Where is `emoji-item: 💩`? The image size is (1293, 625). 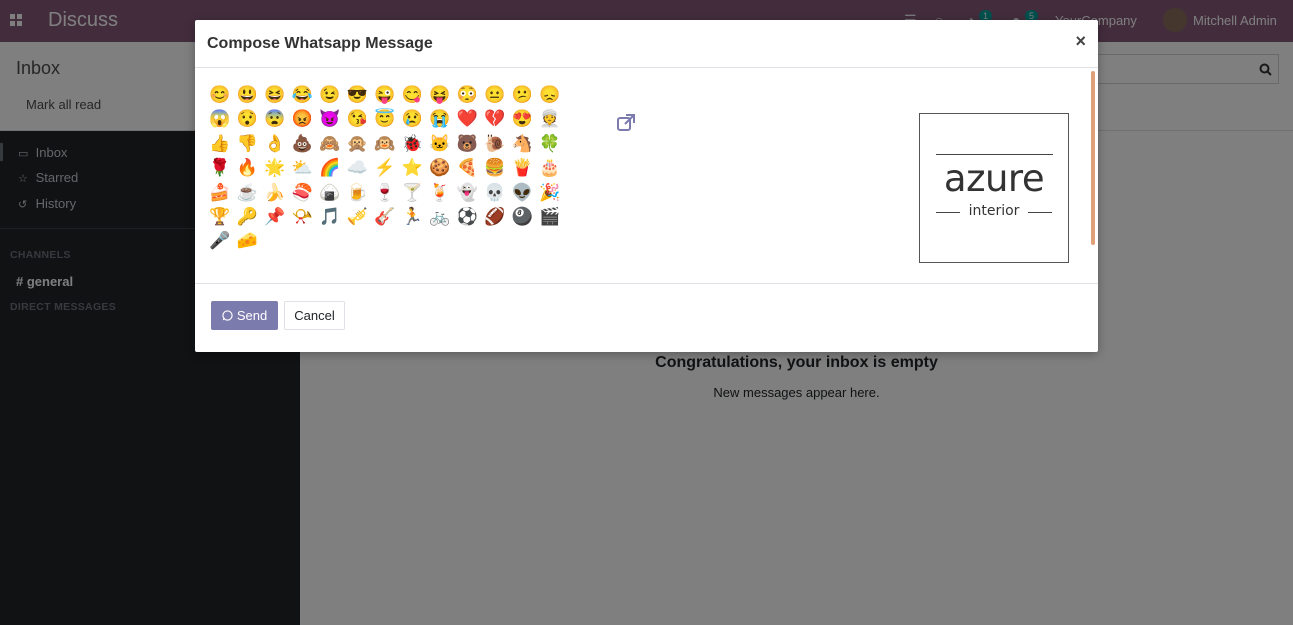
emoji-item: 💩 is located at coordinates (303, 144).